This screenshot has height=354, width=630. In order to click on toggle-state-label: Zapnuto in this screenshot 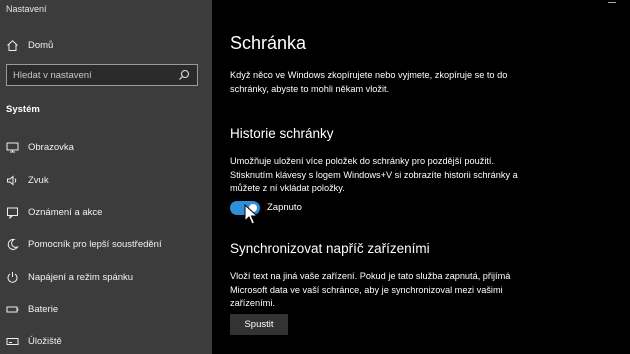, I will do `click(284, 207)`.